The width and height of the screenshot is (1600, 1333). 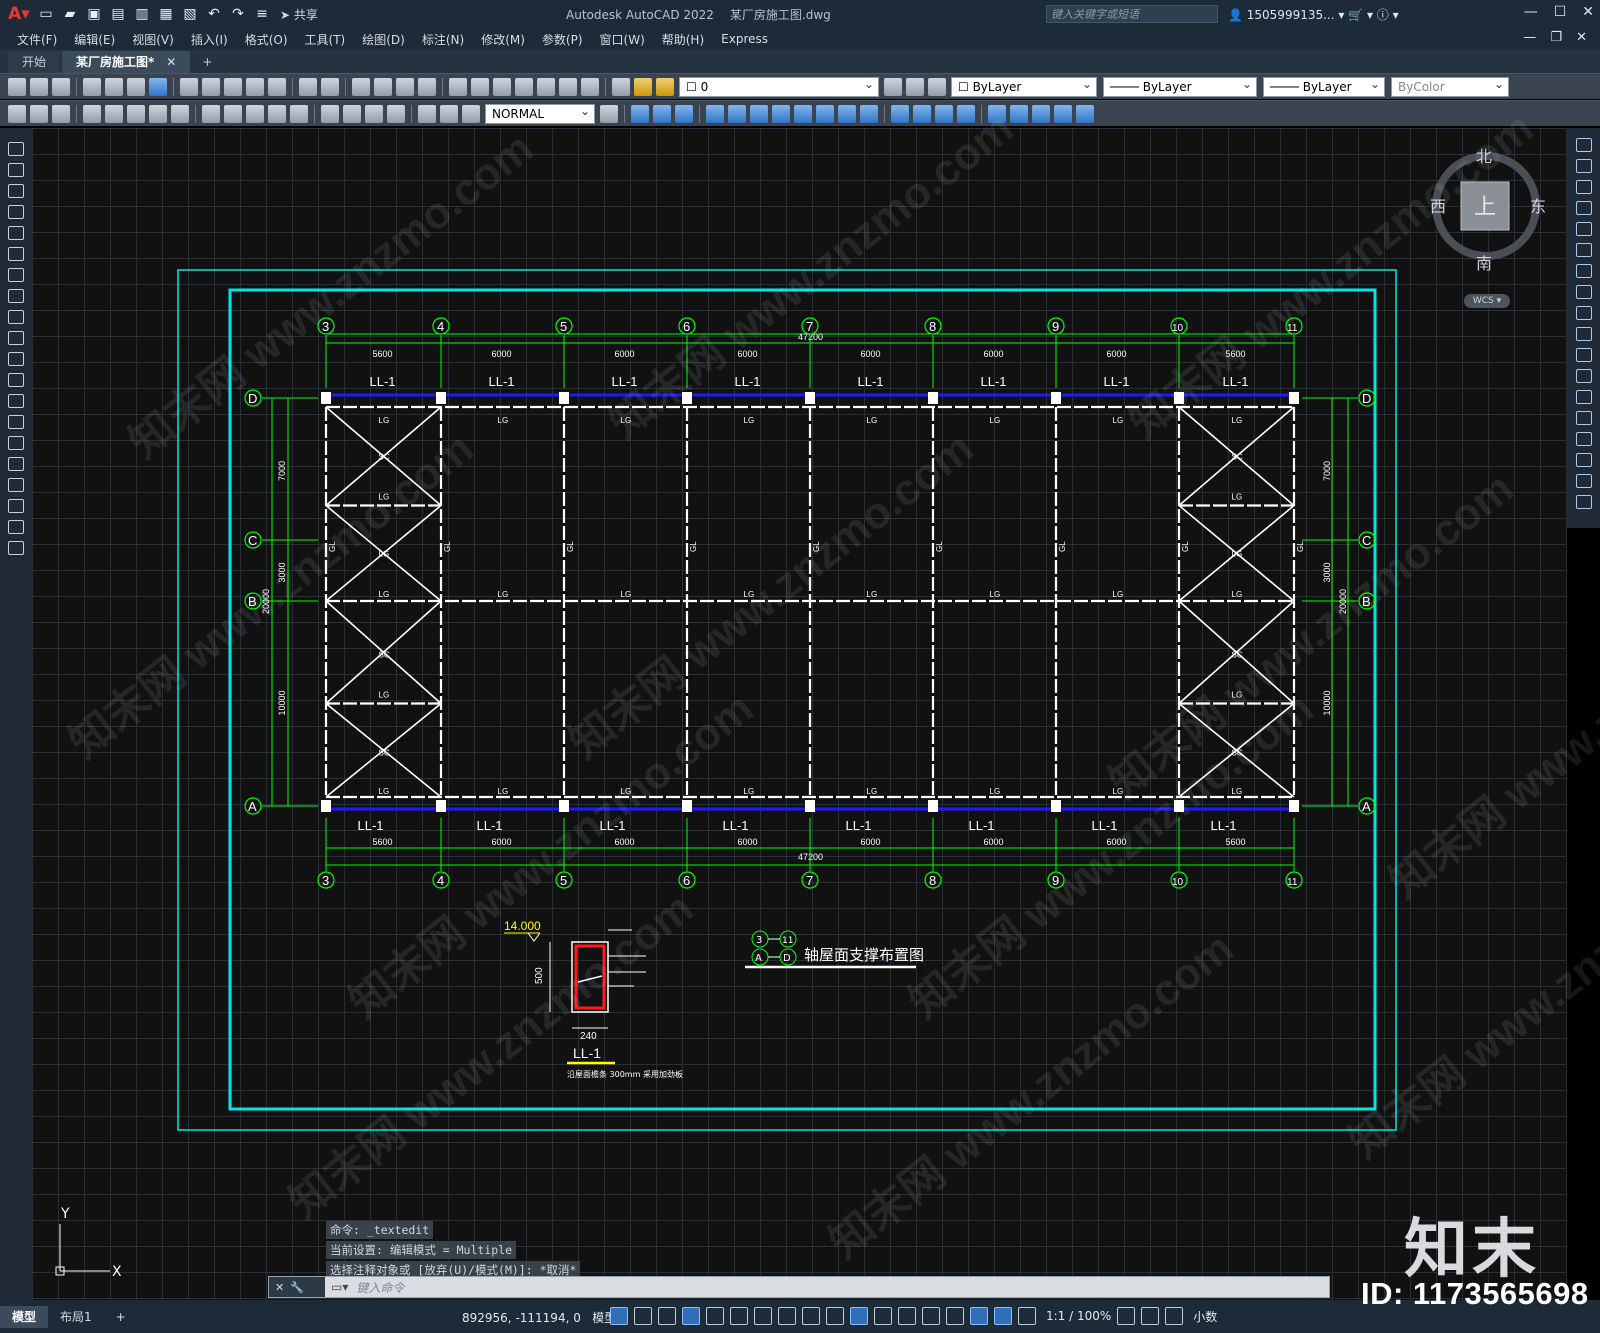 I want to click on break-at-point-icon, so click(x=1584, y=376).